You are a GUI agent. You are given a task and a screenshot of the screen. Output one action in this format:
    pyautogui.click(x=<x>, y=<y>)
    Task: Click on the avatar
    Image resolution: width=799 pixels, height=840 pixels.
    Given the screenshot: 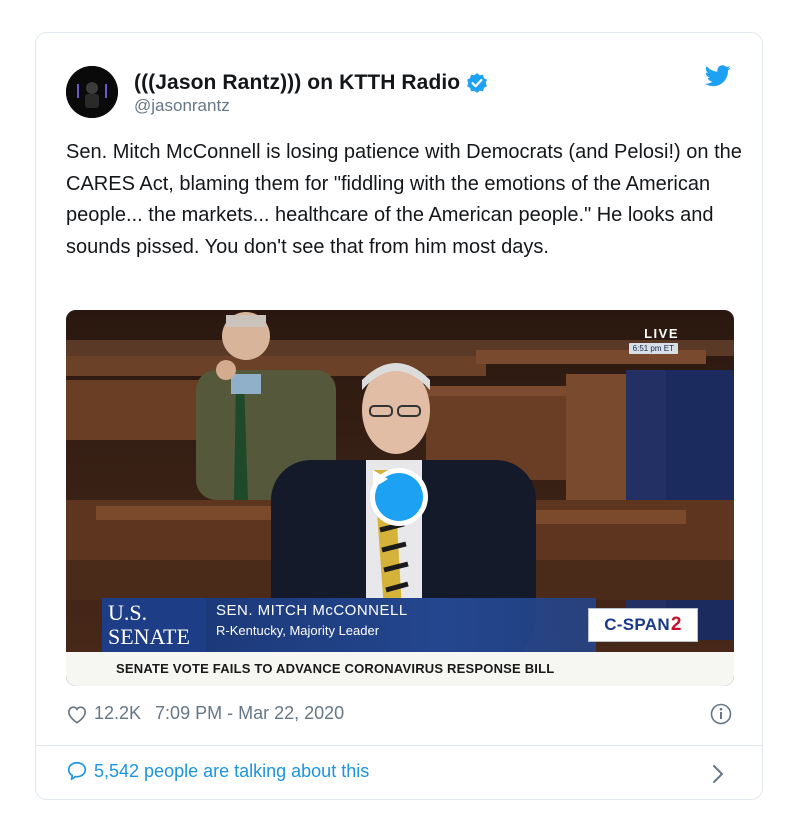 What is the action you would take?
    pyautogui.click(x=92, y=92)
    